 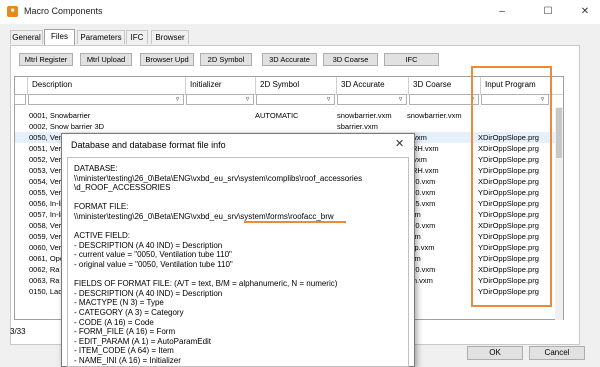 What do you see at coordinates (295, 222) in the screenshot?
I see `format-file-underline` at bounding box center [295, 222].